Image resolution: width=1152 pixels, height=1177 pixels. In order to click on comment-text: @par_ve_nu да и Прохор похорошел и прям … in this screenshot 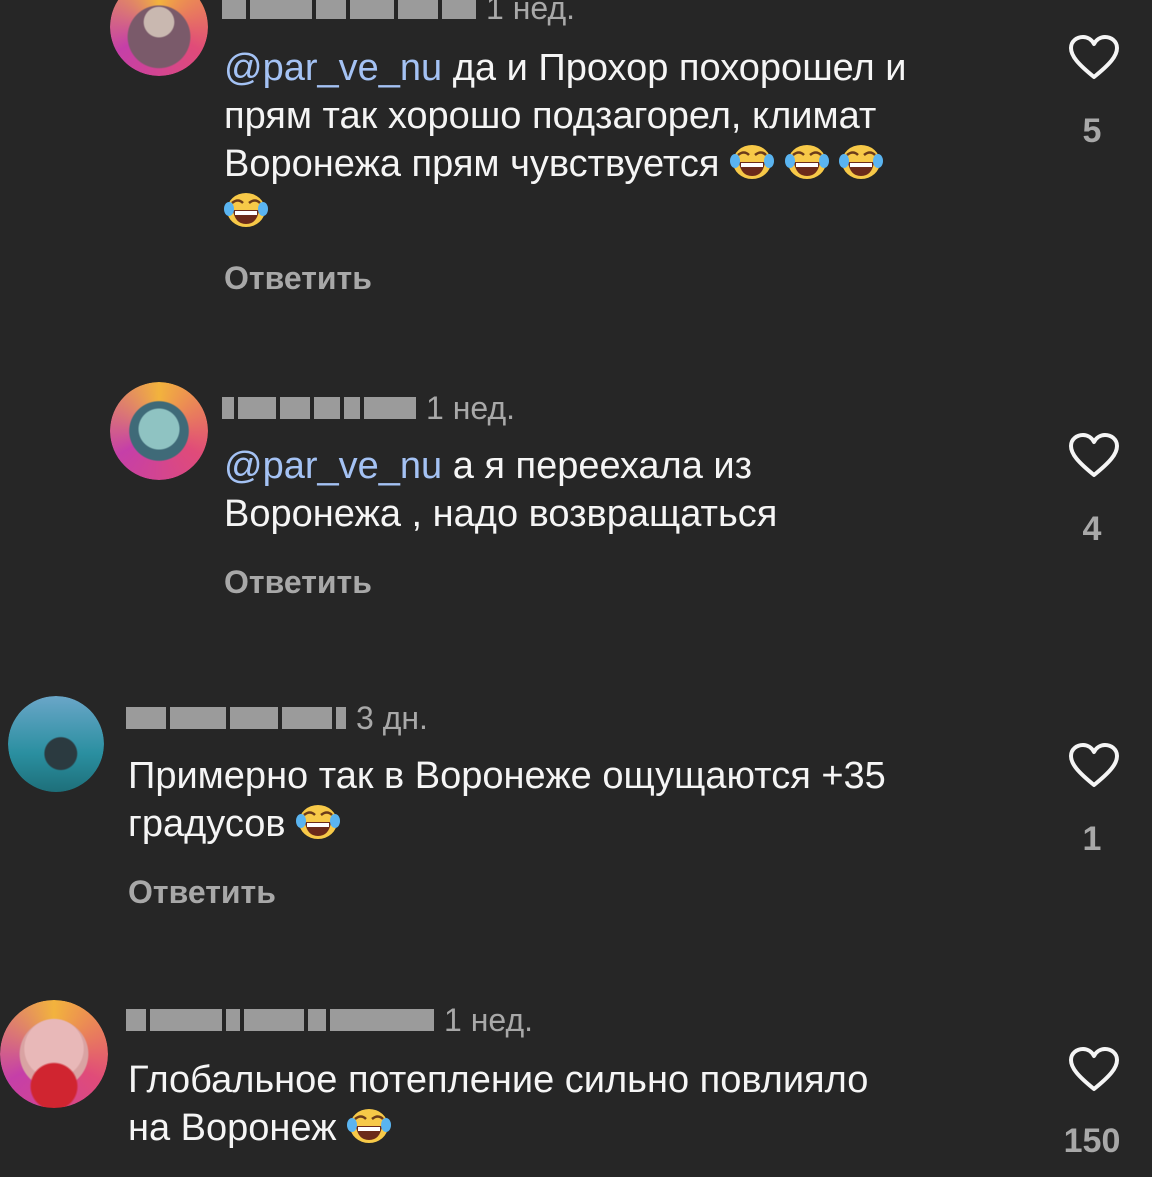, I will do `click(634, 140)`.